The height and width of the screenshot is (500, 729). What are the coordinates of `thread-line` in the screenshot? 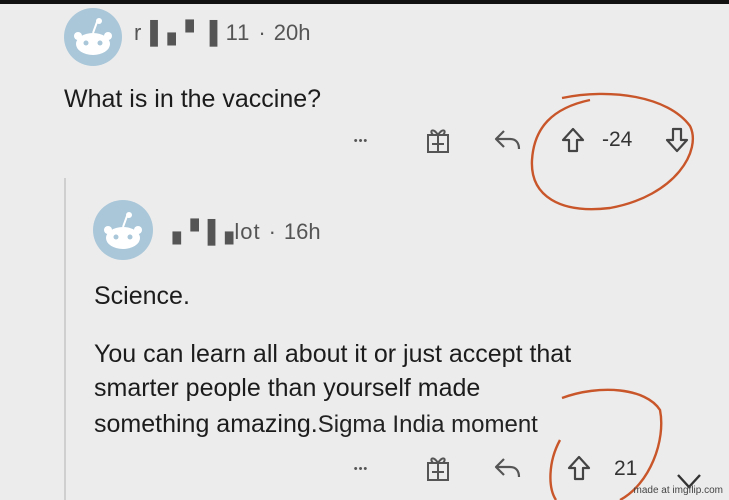 It's located at (65, 339).